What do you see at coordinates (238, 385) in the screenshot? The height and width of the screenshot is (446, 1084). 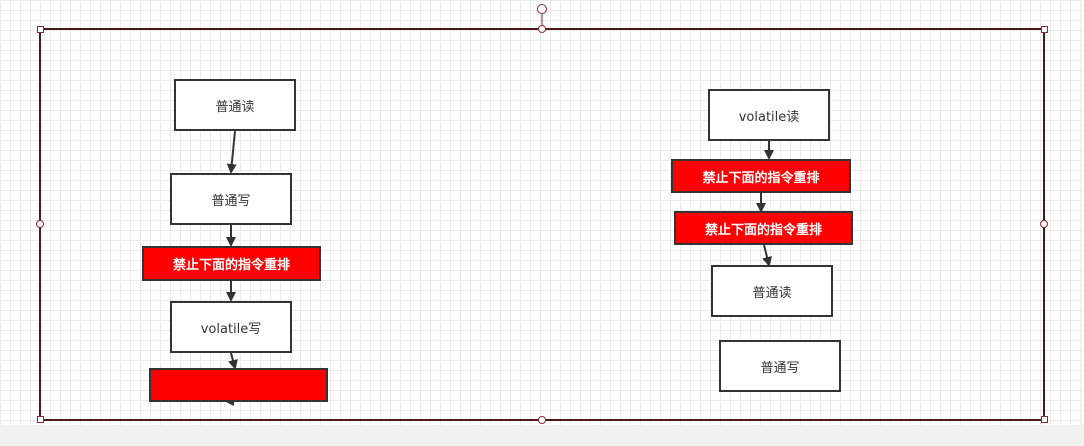 I see `node-barrier-blank` at bounding box center [238, 385].